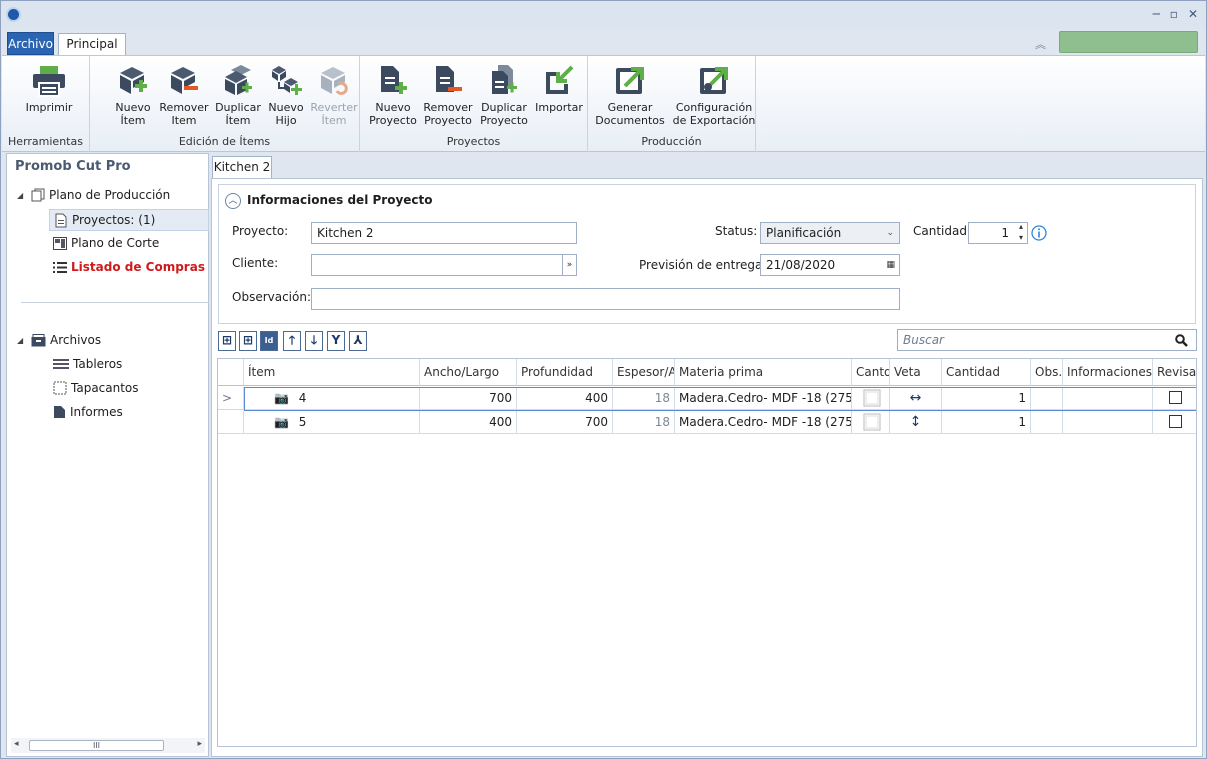 This screenshot has width=1207, height=759. I want to click on maximize-button: ▫, so click(1174, 14).